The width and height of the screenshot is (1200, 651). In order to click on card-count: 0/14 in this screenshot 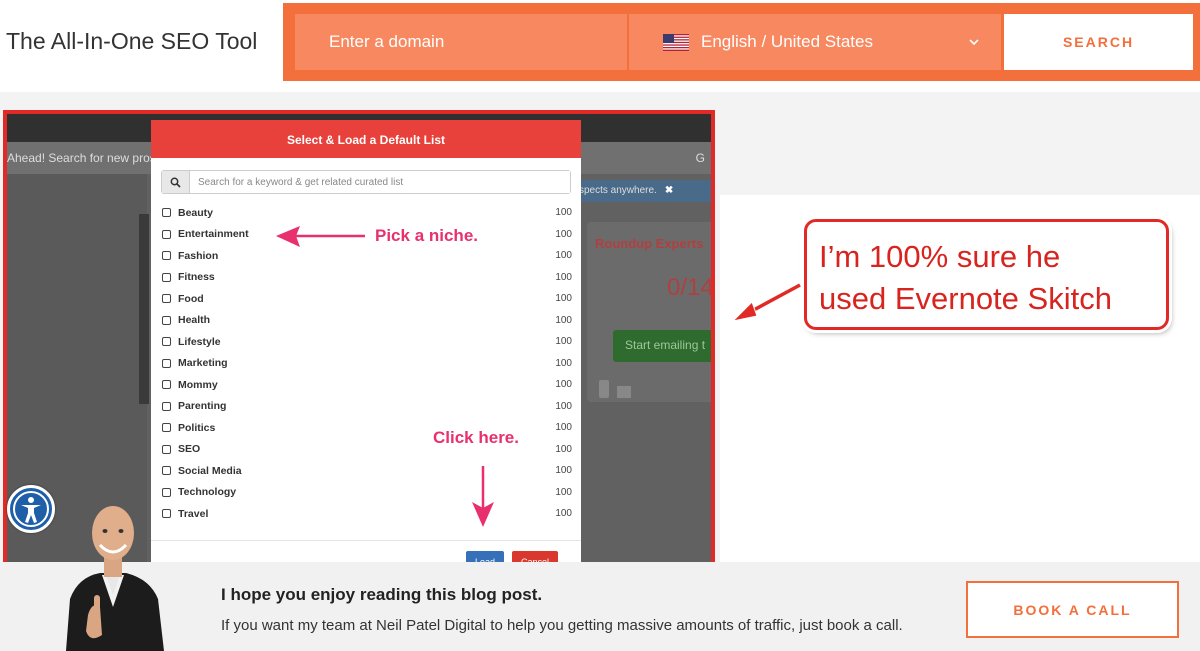, I will do `click(690, 287)`.